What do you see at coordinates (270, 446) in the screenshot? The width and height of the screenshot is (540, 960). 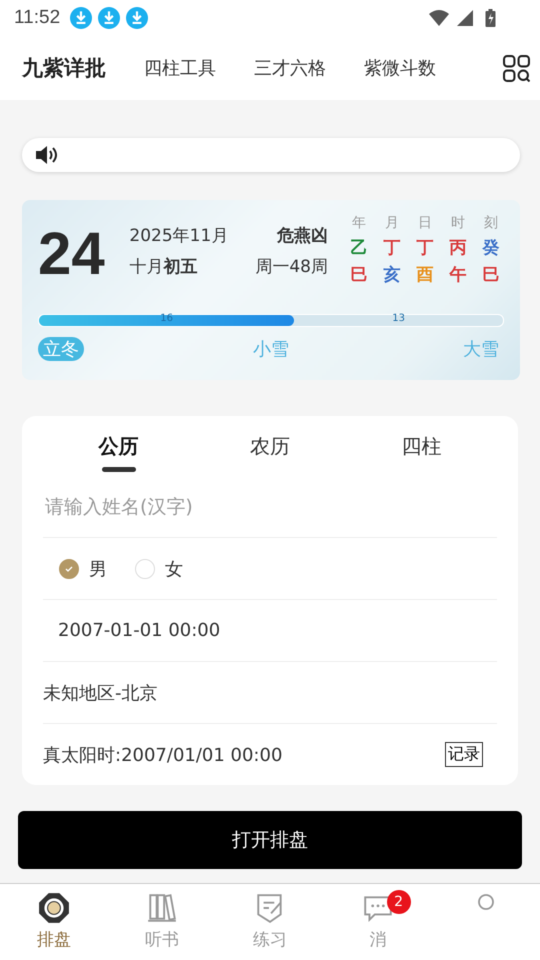 I see `calendar-tab: 农历` at bounding box center [270, 446].